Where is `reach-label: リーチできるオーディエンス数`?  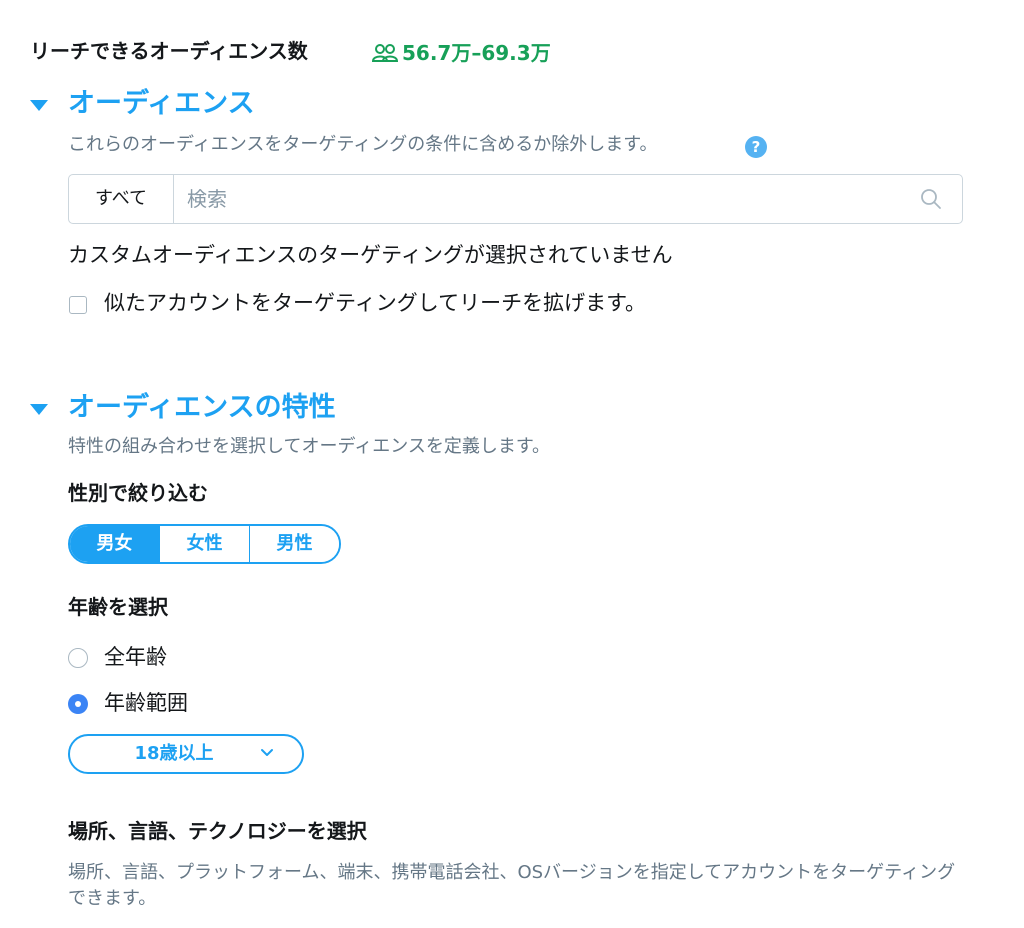
reach-label: リーチできるオーディエンス数 is located at coordinates (169, 51).